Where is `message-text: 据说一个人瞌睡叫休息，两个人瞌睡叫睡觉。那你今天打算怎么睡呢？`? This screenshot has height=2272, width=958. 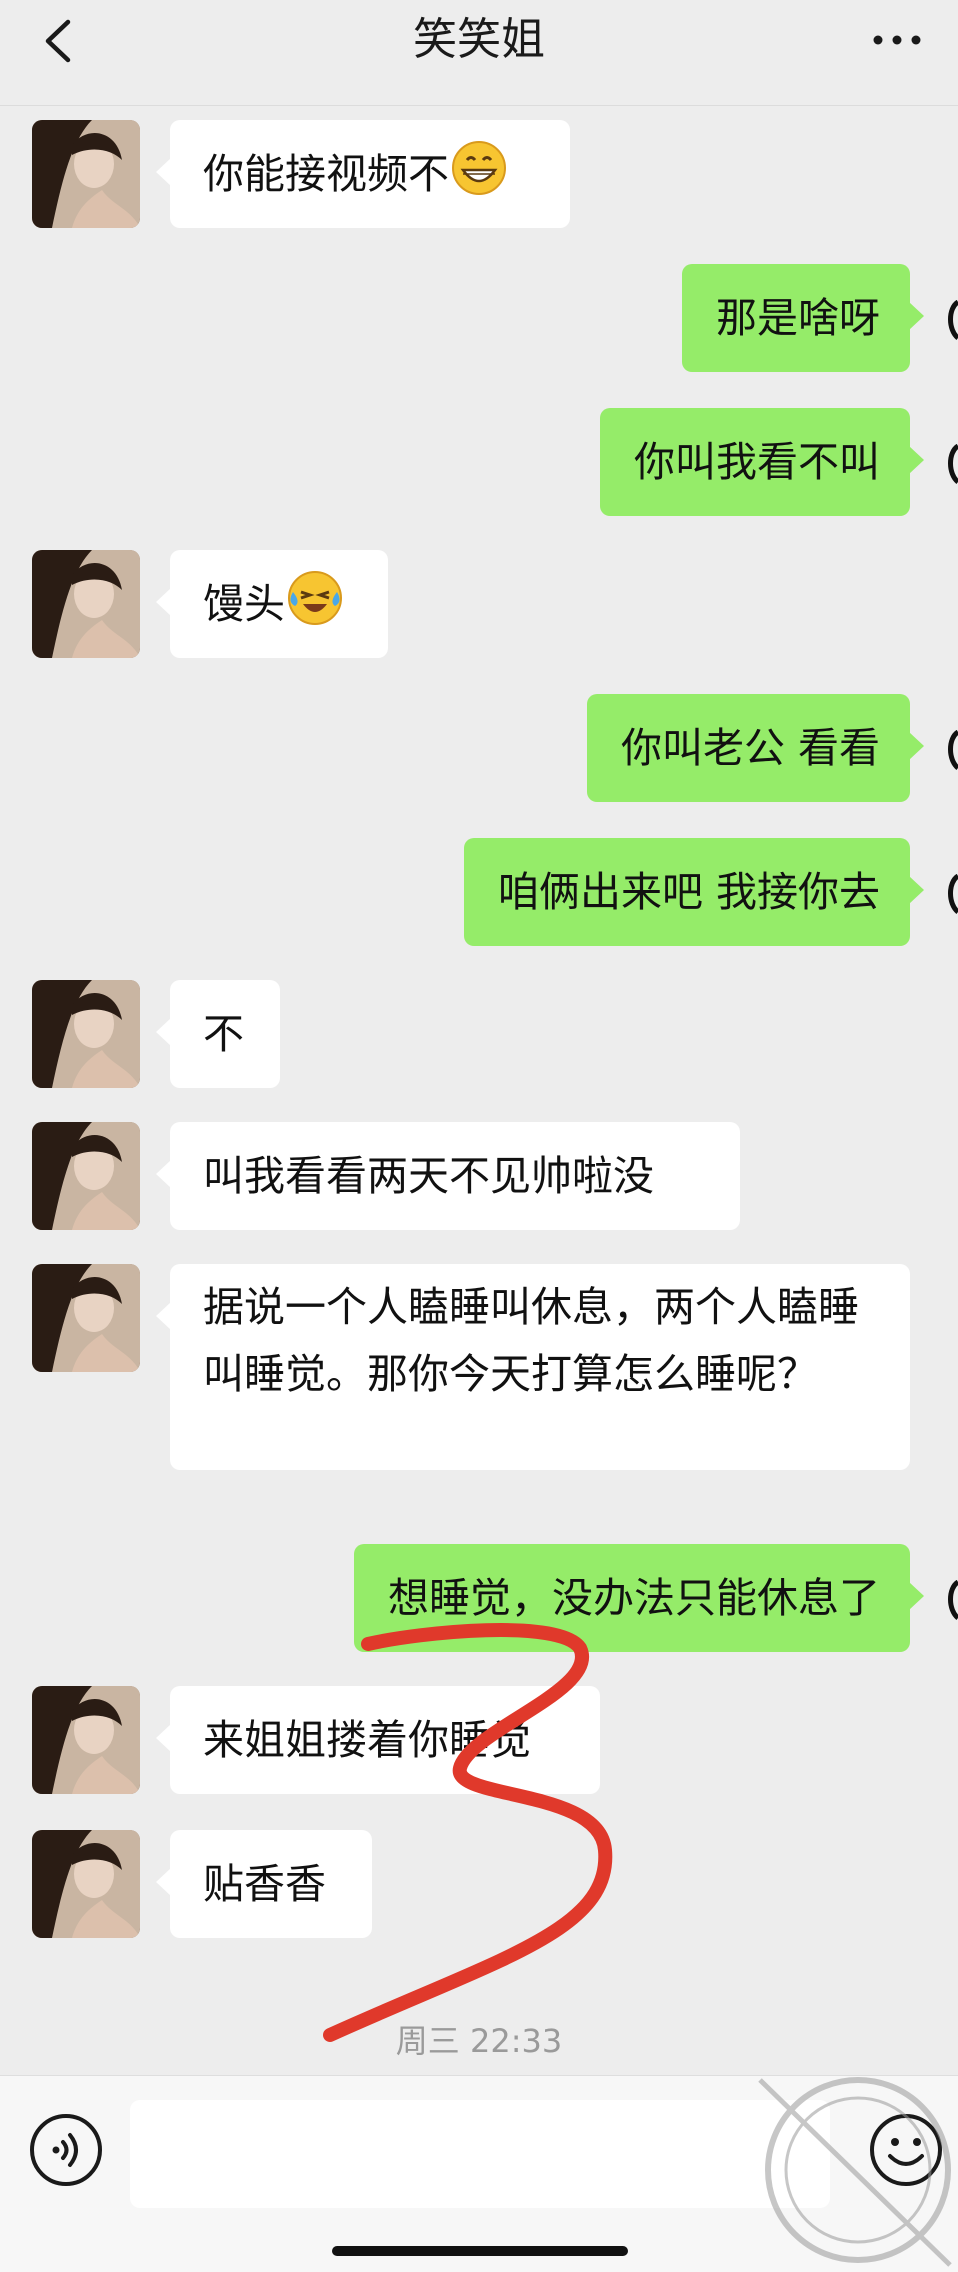
message-text: 据说一个人瞌睡叫休息，两个人瞌睡叫睡觉。那你今天打算怎么睡呢？ is located at coordinates (531, 1340).